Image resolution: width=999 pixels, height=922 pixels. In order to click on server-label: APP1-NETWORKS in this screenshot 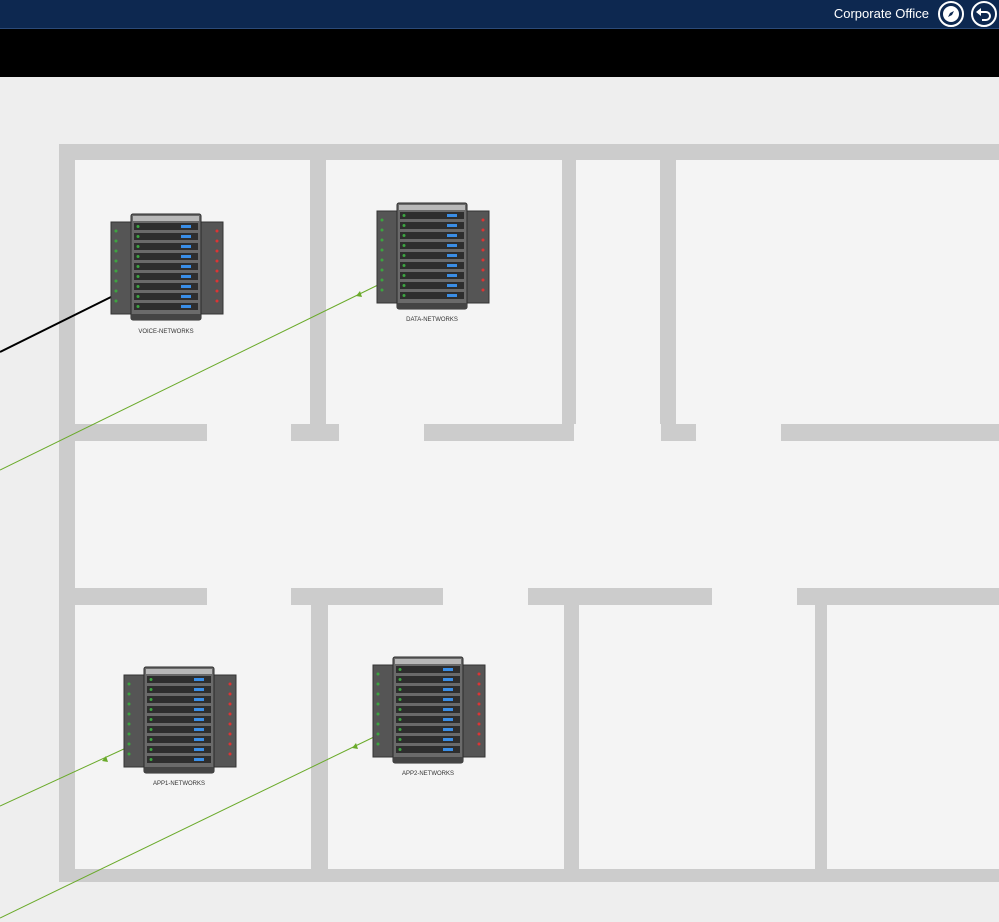, I will do `click(179, 784)`.